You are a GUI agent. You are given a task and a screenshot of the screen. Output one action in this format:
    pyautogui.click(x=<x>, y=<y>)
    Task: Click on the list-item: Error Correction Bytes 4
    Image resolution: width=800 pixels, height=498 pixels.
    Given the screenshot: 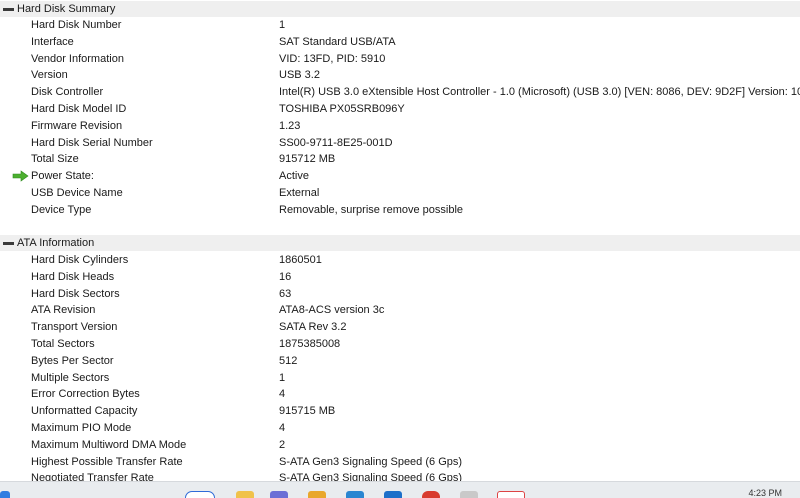 What is the action you would take?
    pyautogui.click(x=400, y=394)
    